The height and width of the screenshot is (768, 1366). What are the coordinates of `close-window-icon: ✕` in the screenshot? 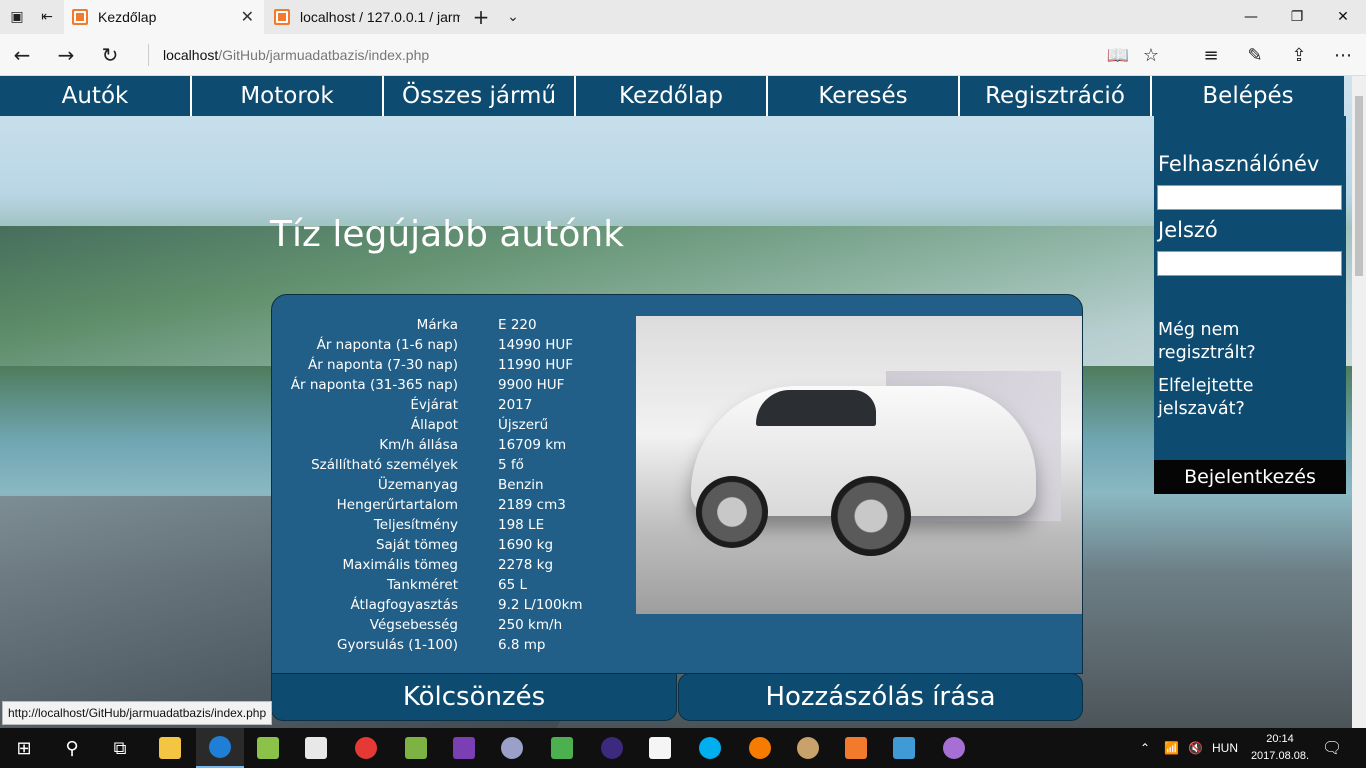 It's located at (1343, 17).